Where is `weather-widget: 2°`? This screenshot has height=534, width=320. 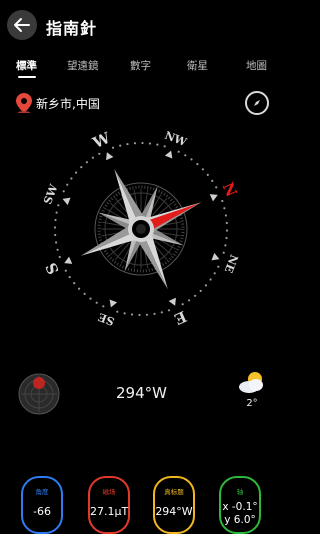 weather-widget: 2° is located at coordinates (252, 389).